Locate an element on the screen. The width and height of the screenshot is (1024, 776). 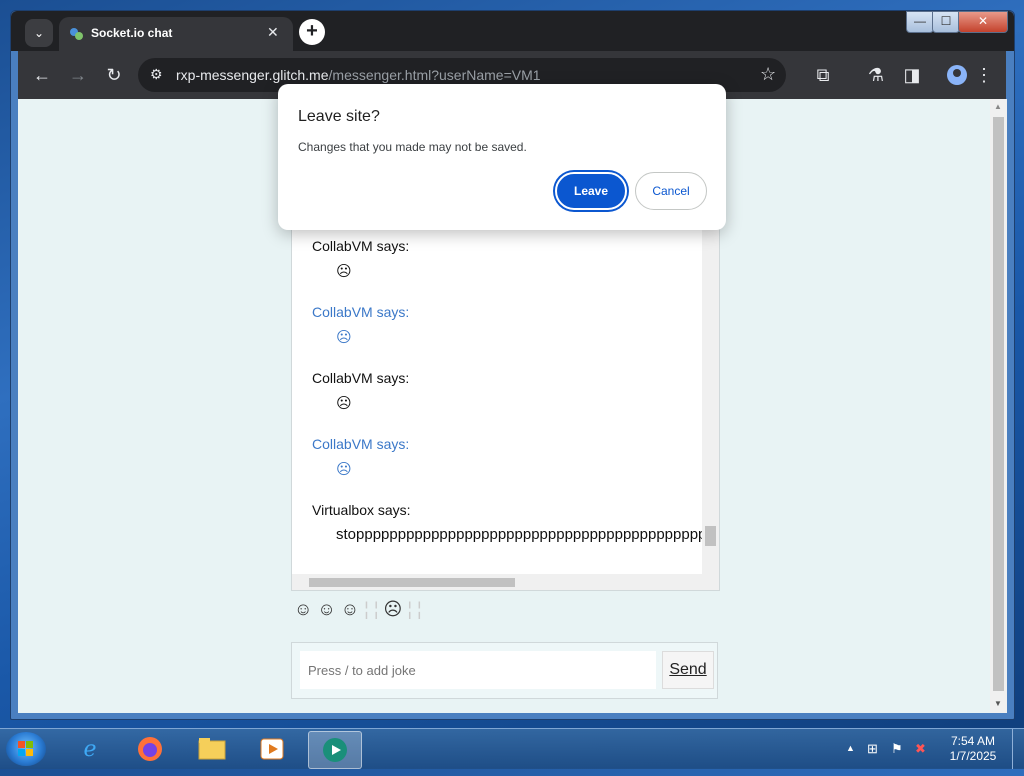
joke-input is located at coordinates (478, 670).